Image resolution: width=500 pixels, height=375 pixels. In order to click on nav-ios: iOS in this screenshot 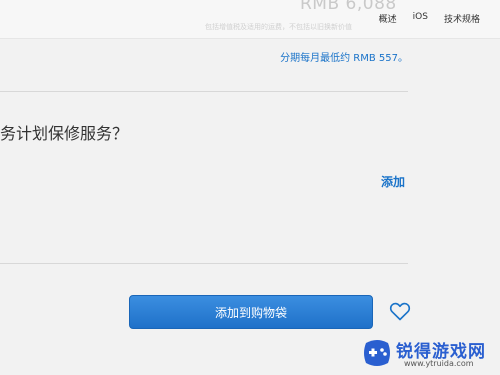, I will do `click(420, 18)`.